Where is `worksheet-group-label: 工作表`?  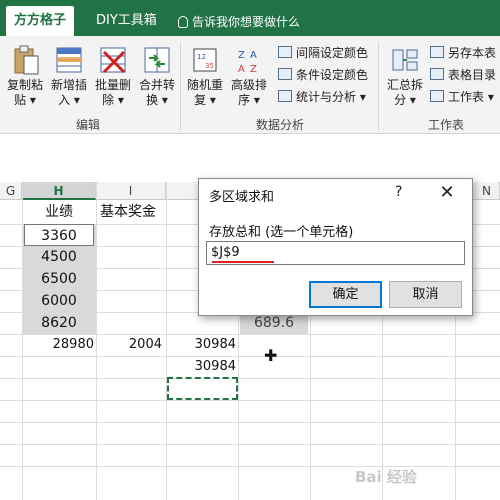
worksheet-group-label: 工作表 is located at coordinates (446, 125).